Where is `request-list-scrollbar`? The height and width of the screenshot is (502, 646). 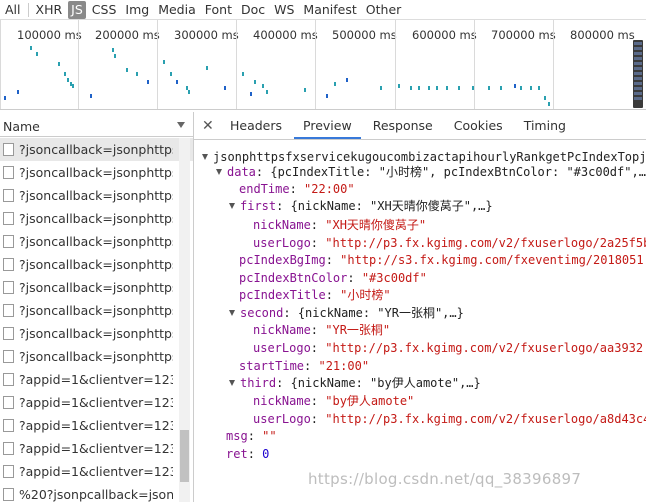
request-list-scrollbar is located at coordinates (184, 320).